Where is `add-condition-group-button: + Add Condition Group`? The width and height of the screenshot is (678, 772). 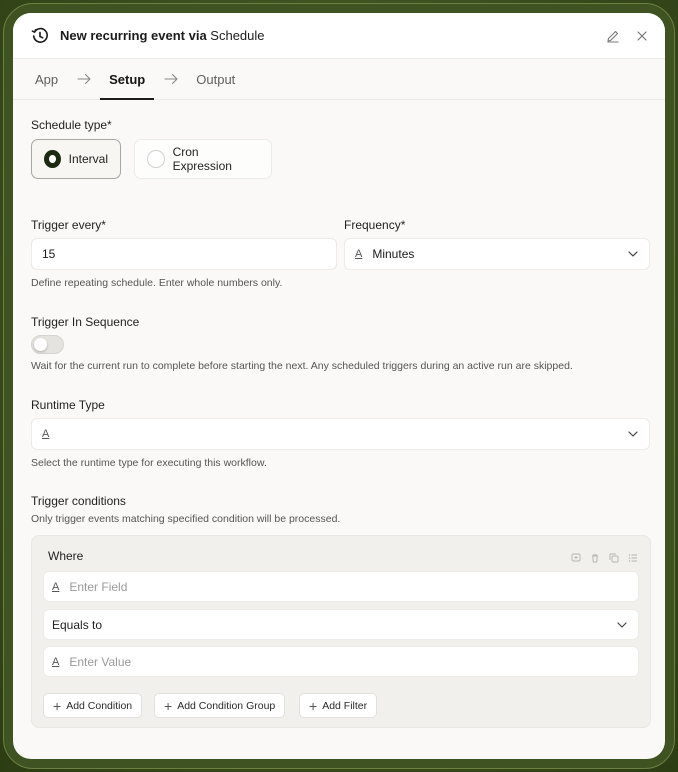
add-condition-group-button: + Add Condition Group is located at coordinates (220, 705).